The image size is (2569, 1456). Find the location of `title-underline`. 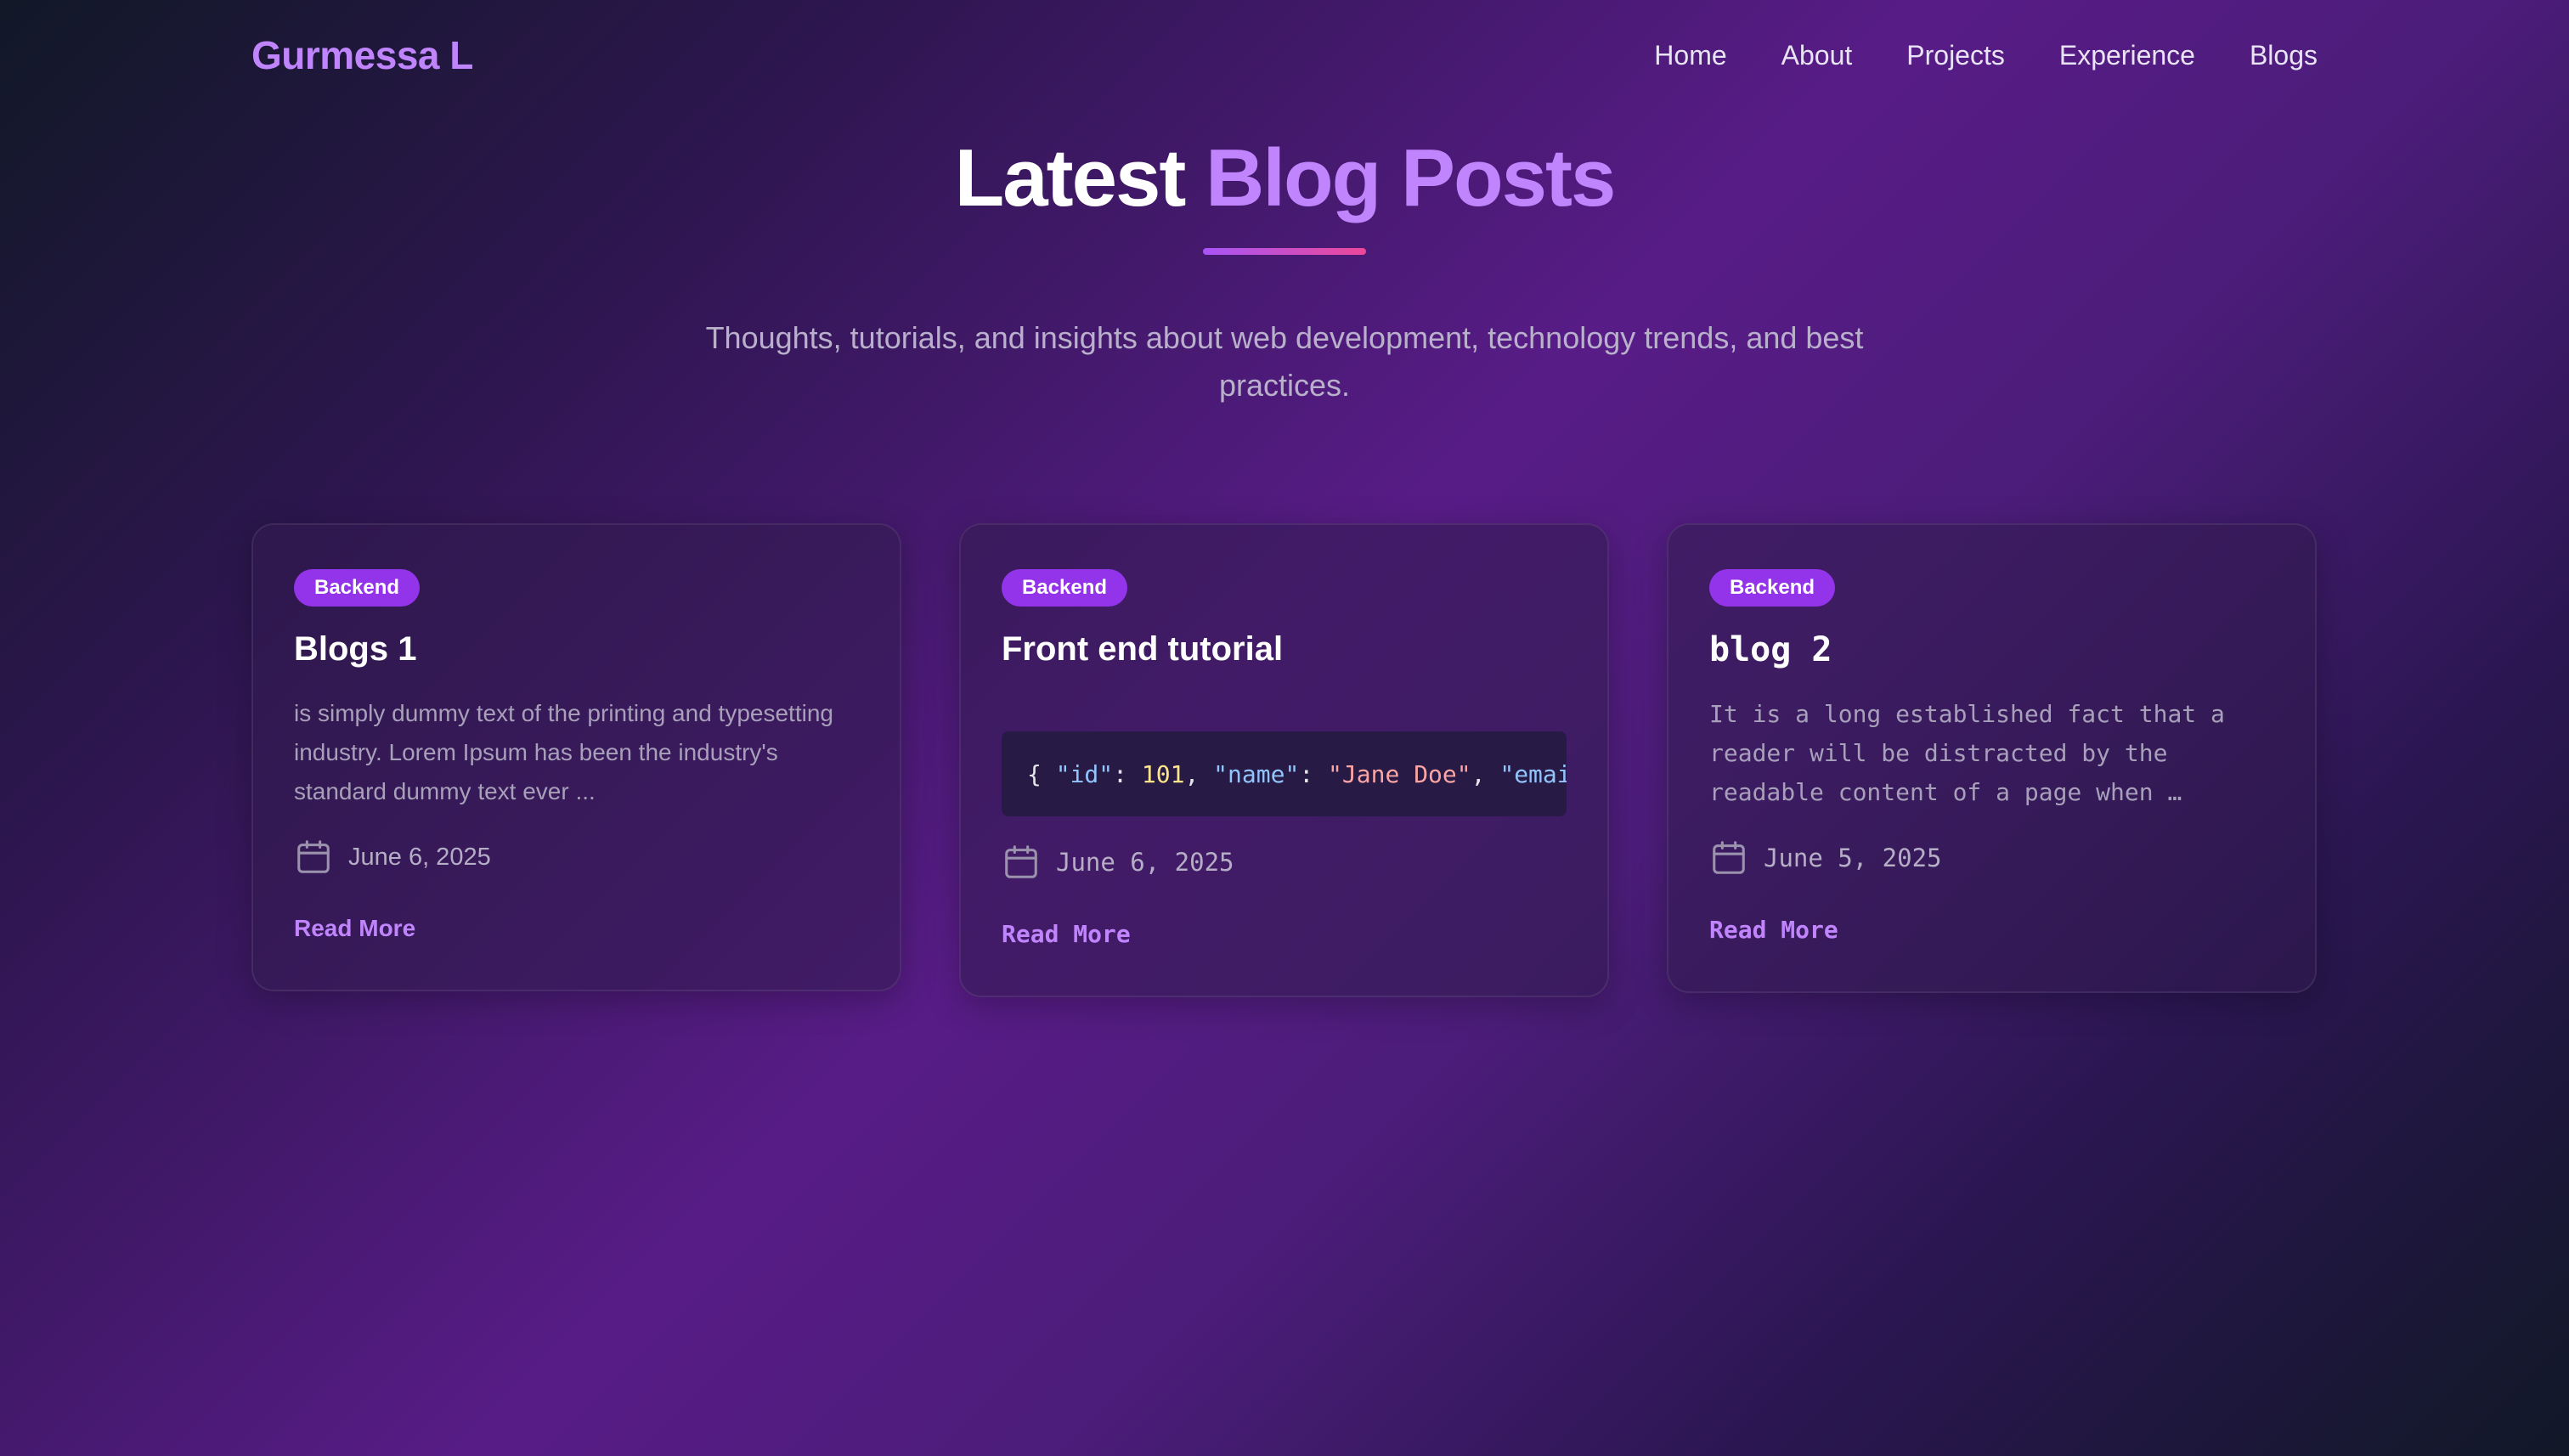

title-underline is located at coordinates (1284, 252).